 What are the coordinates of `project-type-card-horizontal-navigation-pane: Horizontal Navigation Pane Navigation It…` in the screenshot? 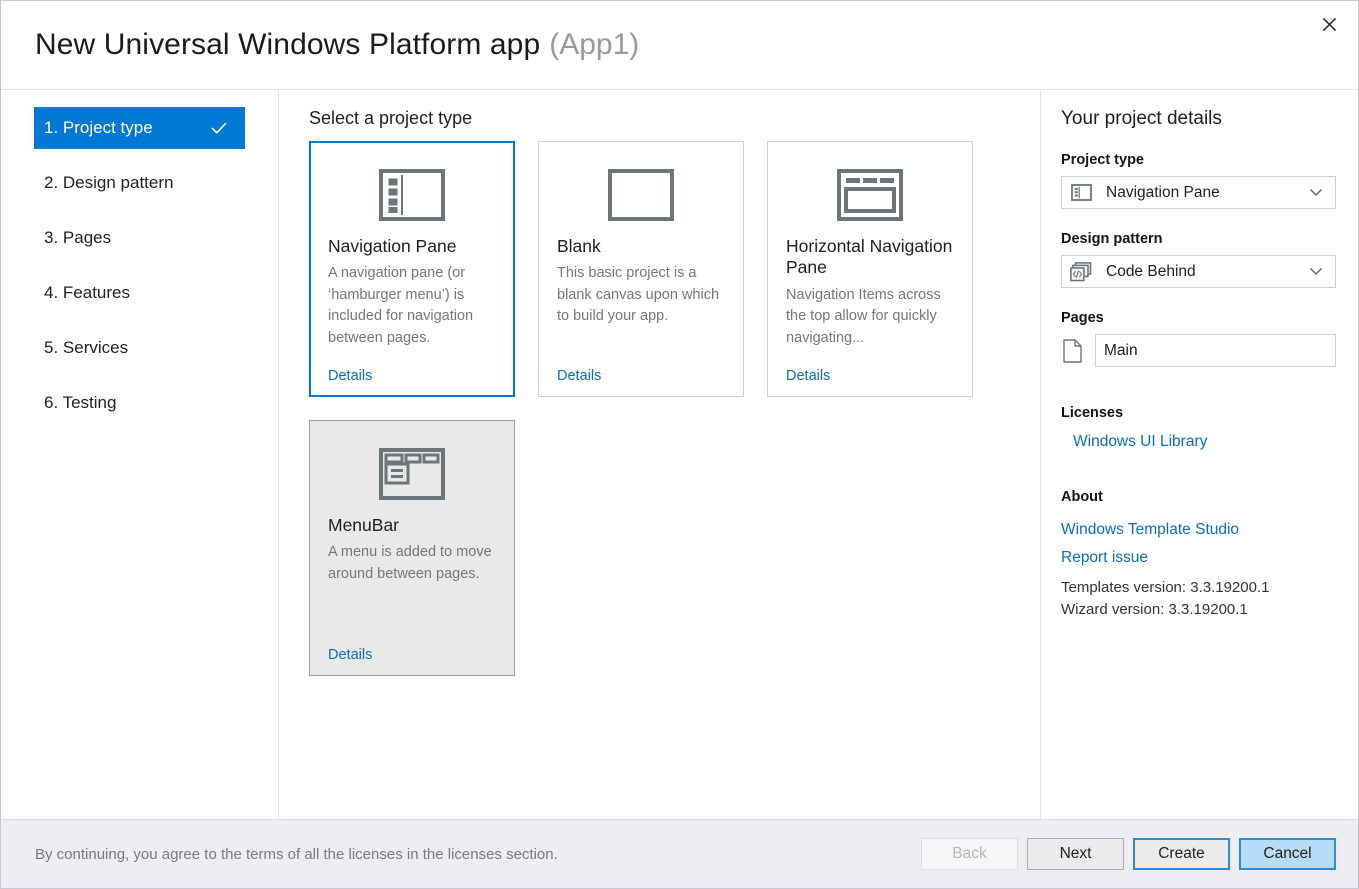 It's located at (870, 269).